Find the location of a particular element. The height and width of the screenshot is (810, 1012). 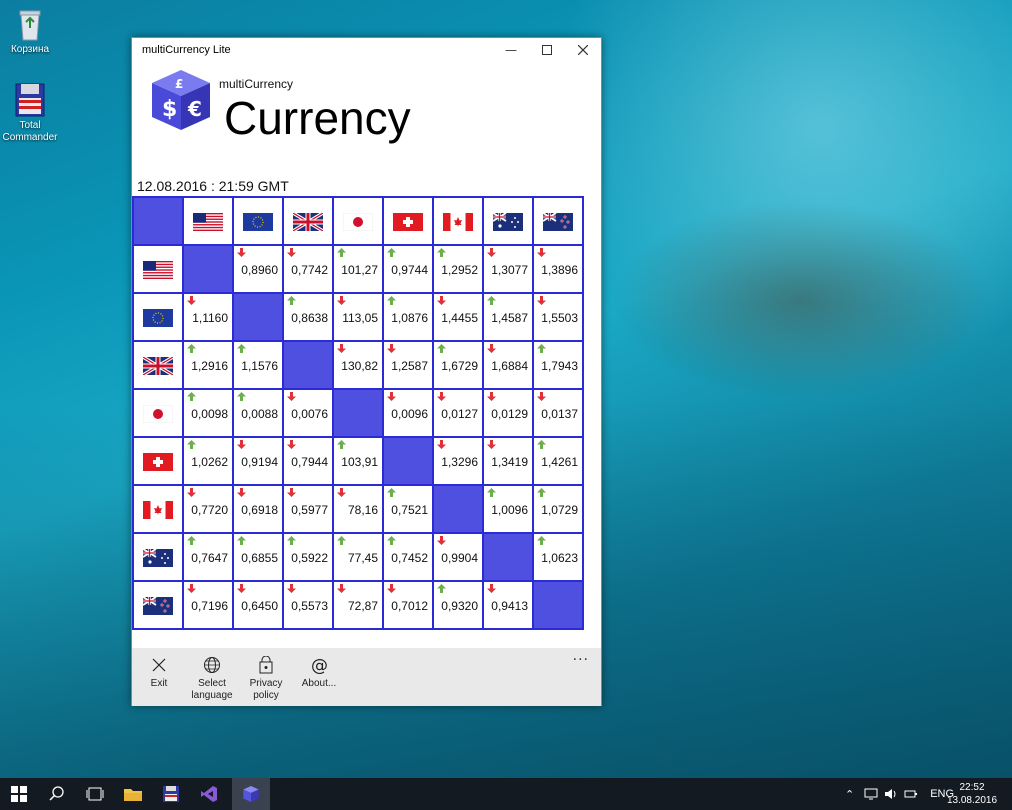

rate-cell: 0,5922 is located at coordinates (308, 557).